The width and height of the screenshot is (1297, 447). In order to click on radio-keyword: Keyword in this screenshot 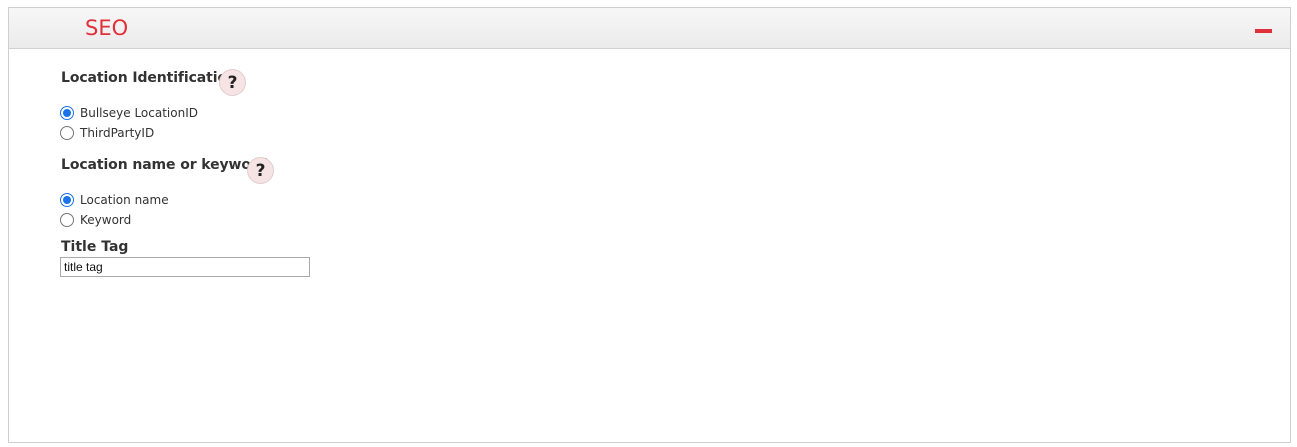, I will do `click(95, 220)`.